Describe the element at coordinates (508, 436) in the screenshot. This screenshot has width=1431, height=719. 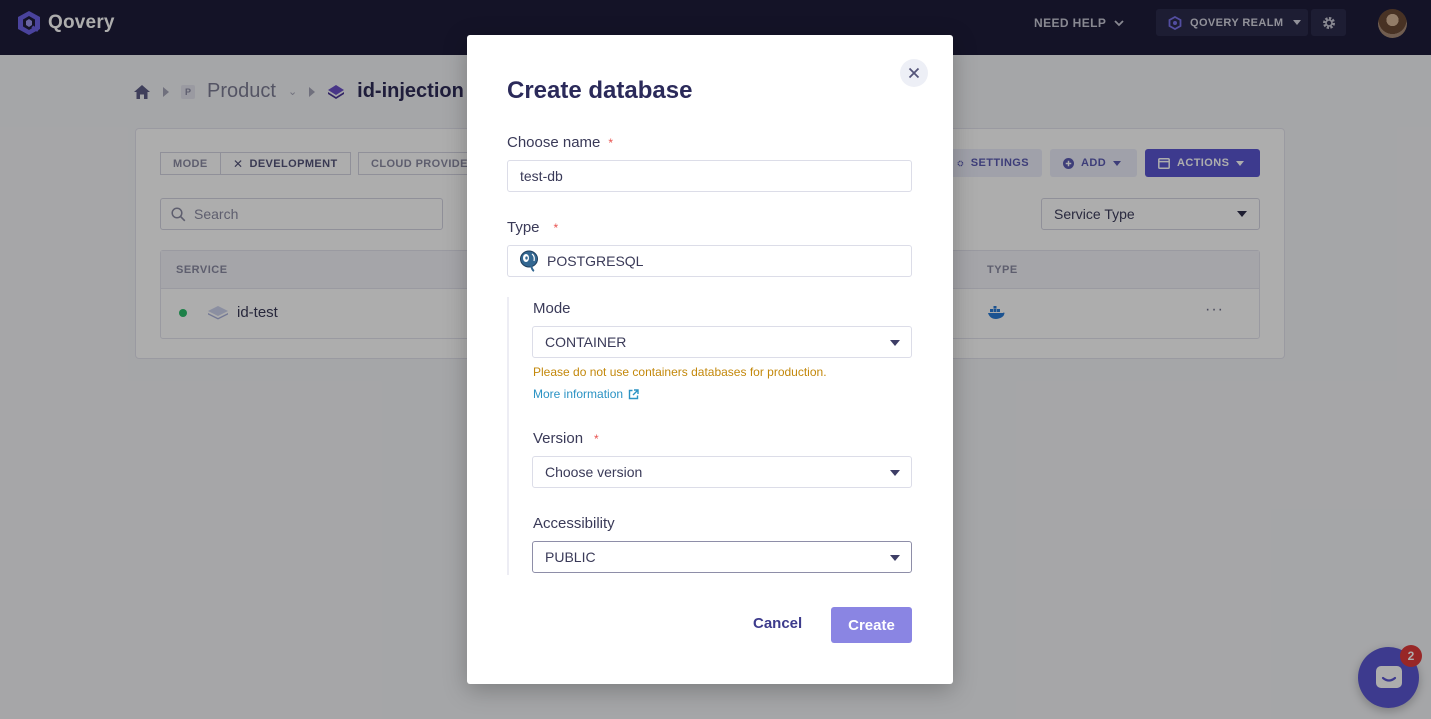
I see `type-options-divider` at that location.